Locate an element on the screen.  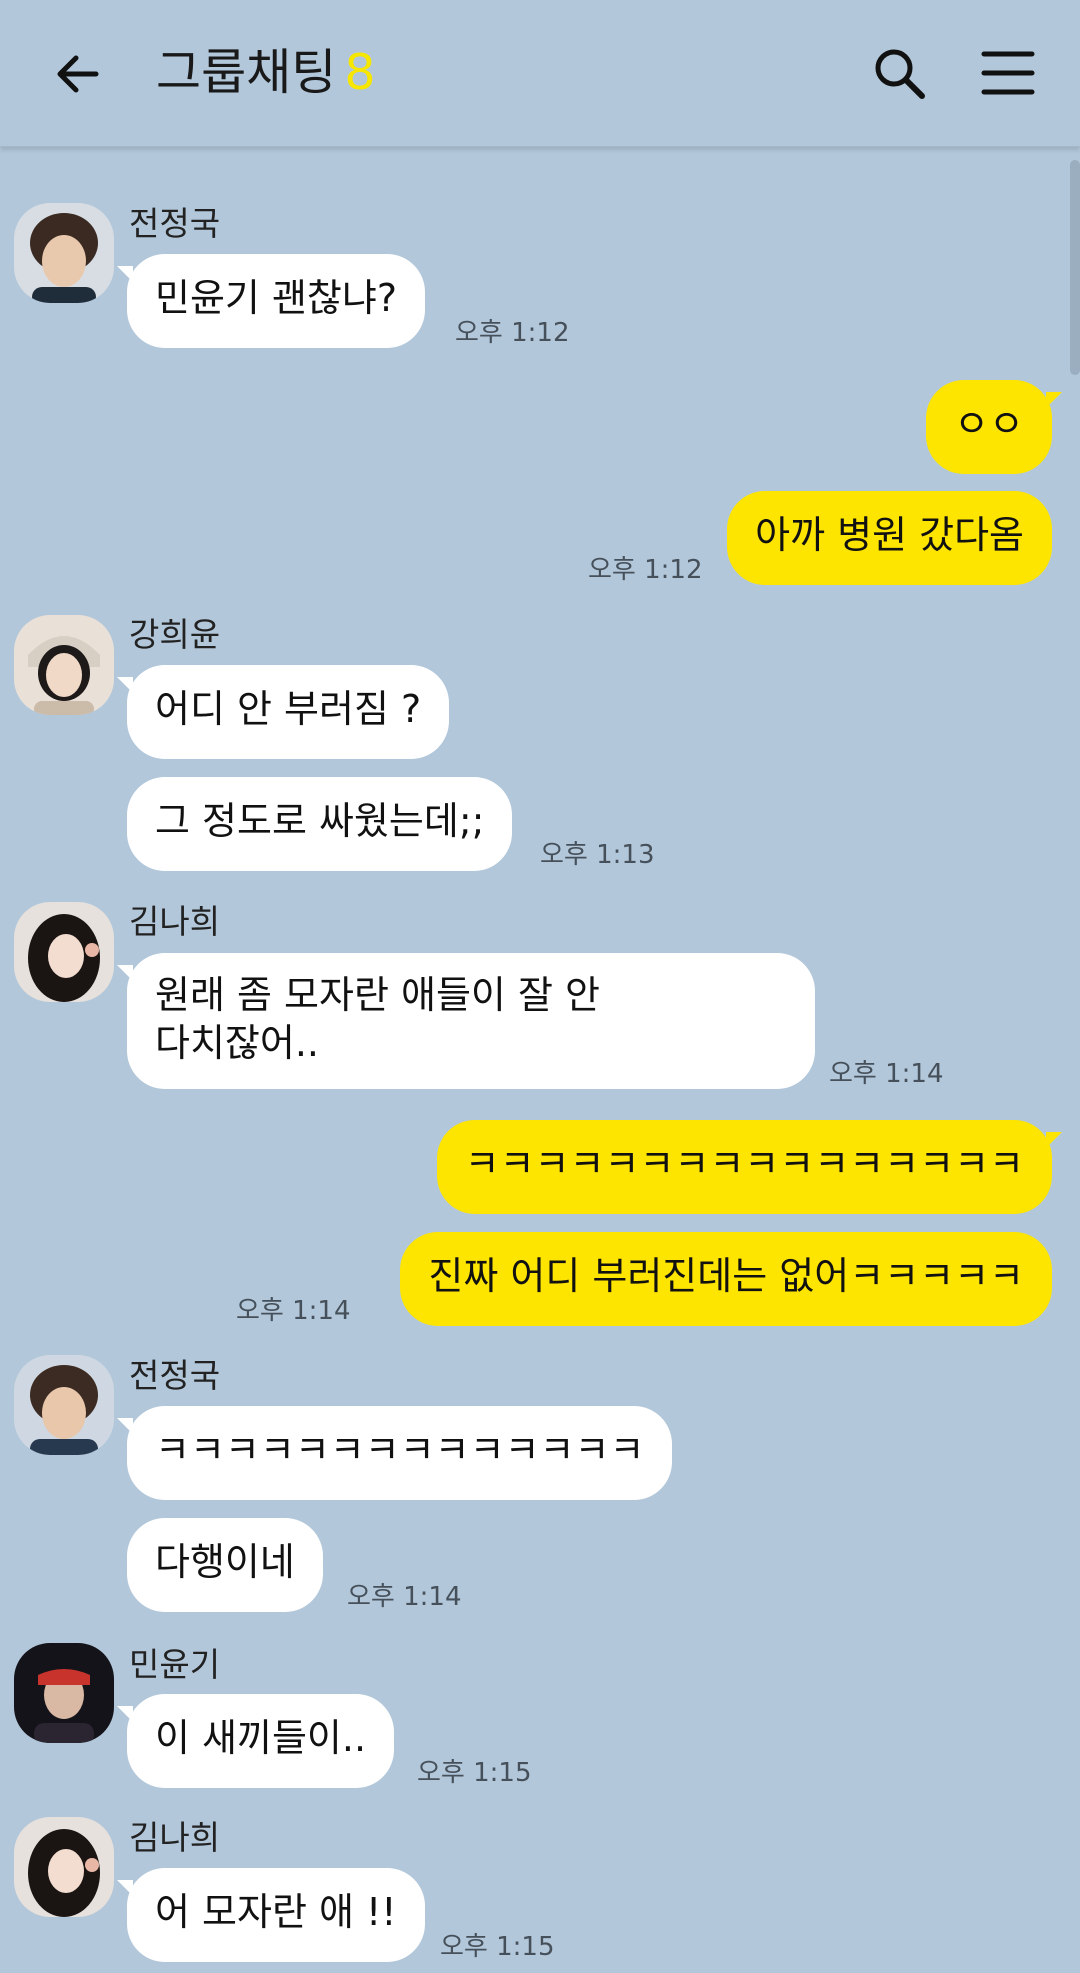
member-count: 8 is located at coordinates (360, 72).